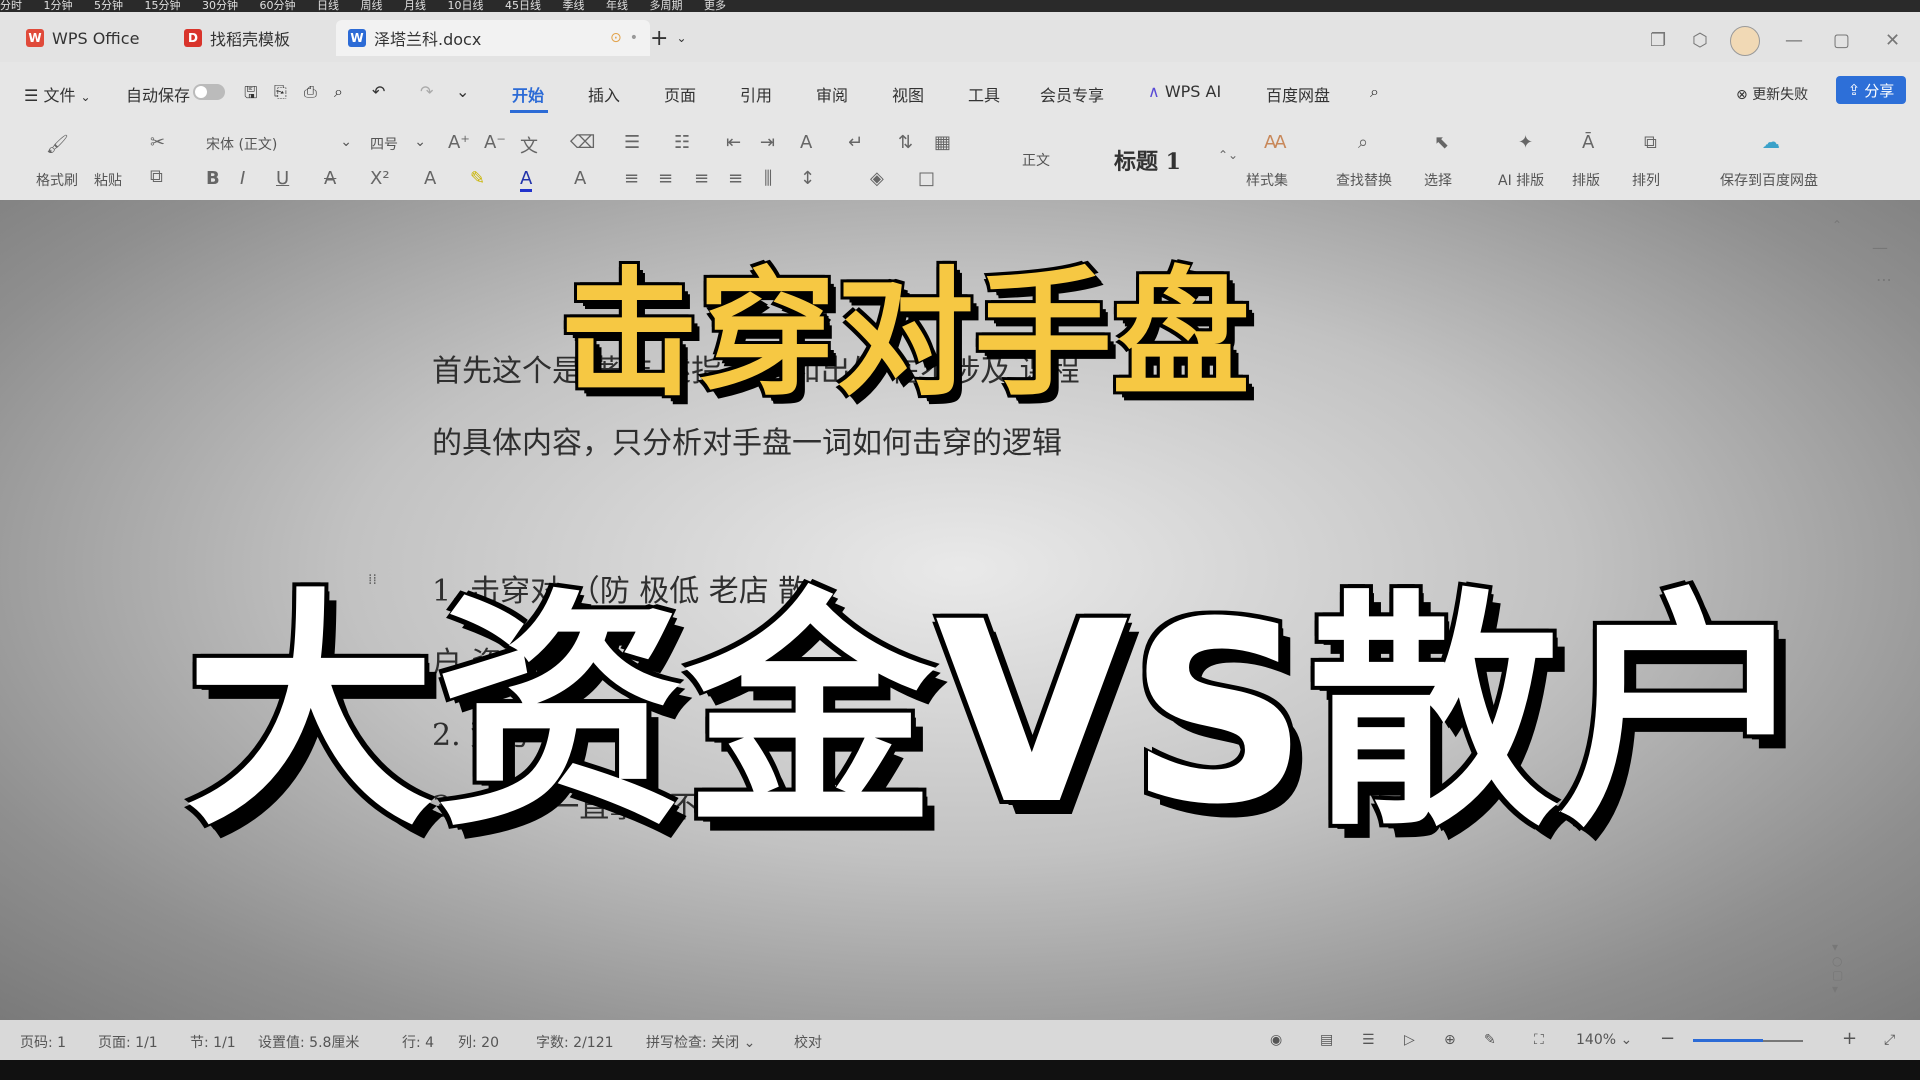 Image resolution: width=1920 pixels, height=1080 pixels. I want to click on tab-template: D 找稻壳模板, so click(237, 38).